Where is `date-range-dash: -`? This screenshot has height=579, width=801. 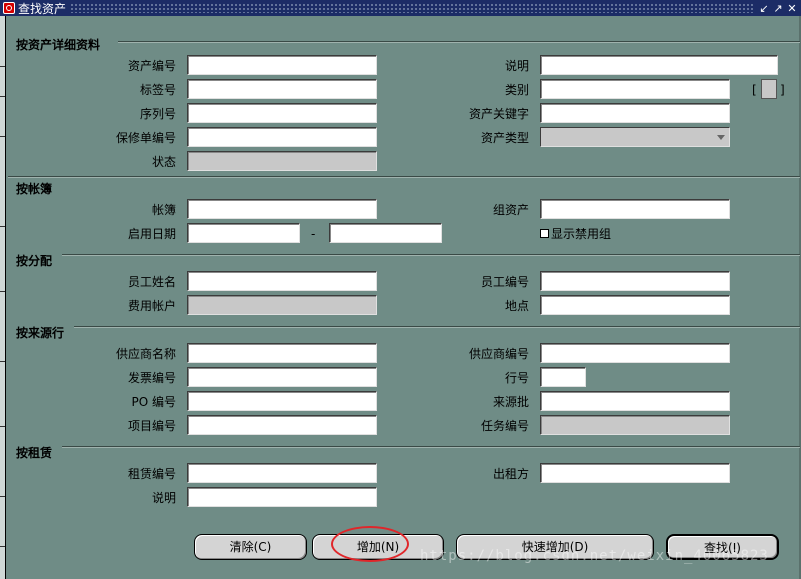 date-range-dash: - is located at coordinates (313, 234).